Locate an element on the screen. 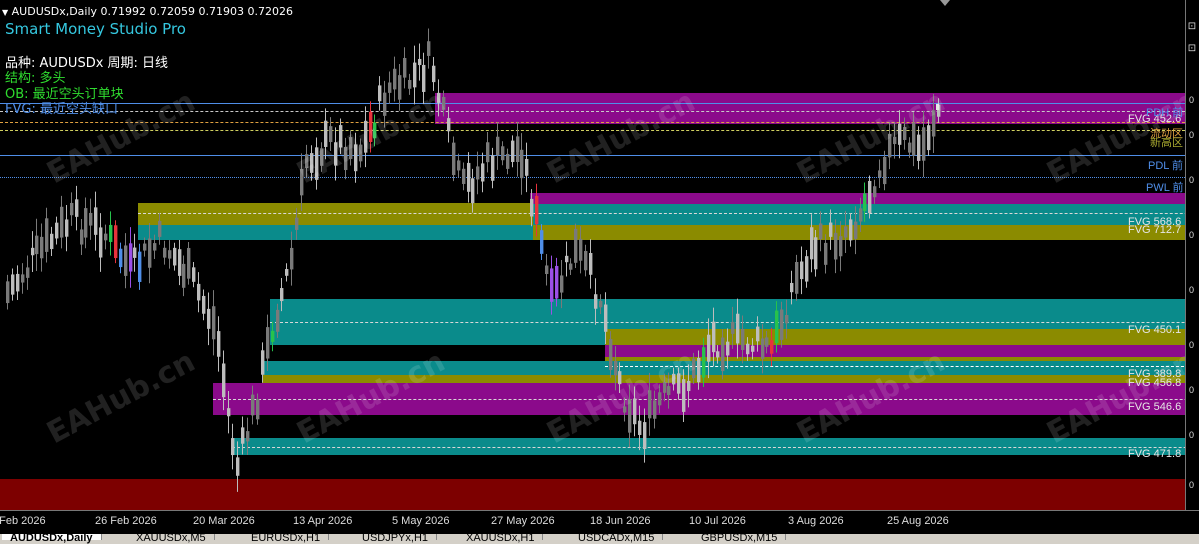 The image size is (1199, 544). time-axis-label: 10 Jul 2026 is located at coordinates (717, 521).